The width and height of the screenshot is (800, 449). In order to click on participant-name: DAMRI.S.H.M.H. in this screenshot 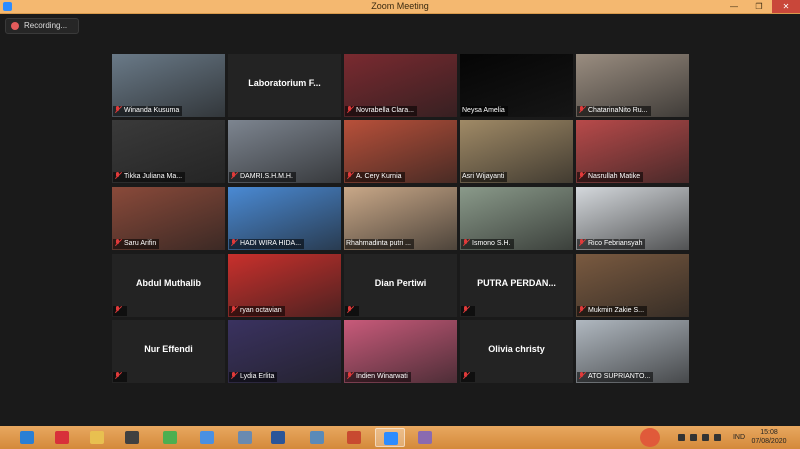, I will do `click(266, 176)`.